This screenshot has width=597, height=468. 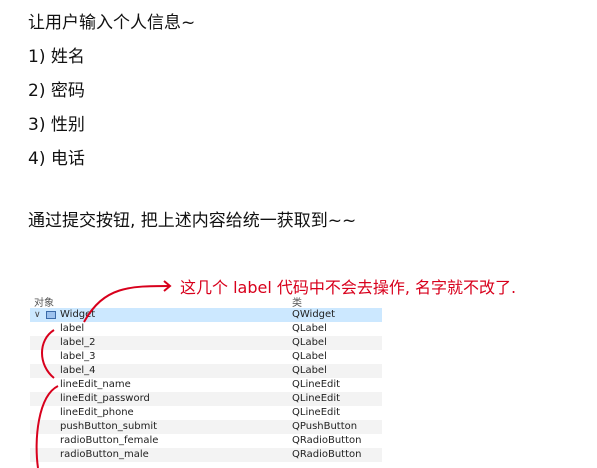 What do you see at coordinates (112, 23) in the screenshot?
I see `intro-text: 让用户输入个人信息~` at bounding box center [112, 23].